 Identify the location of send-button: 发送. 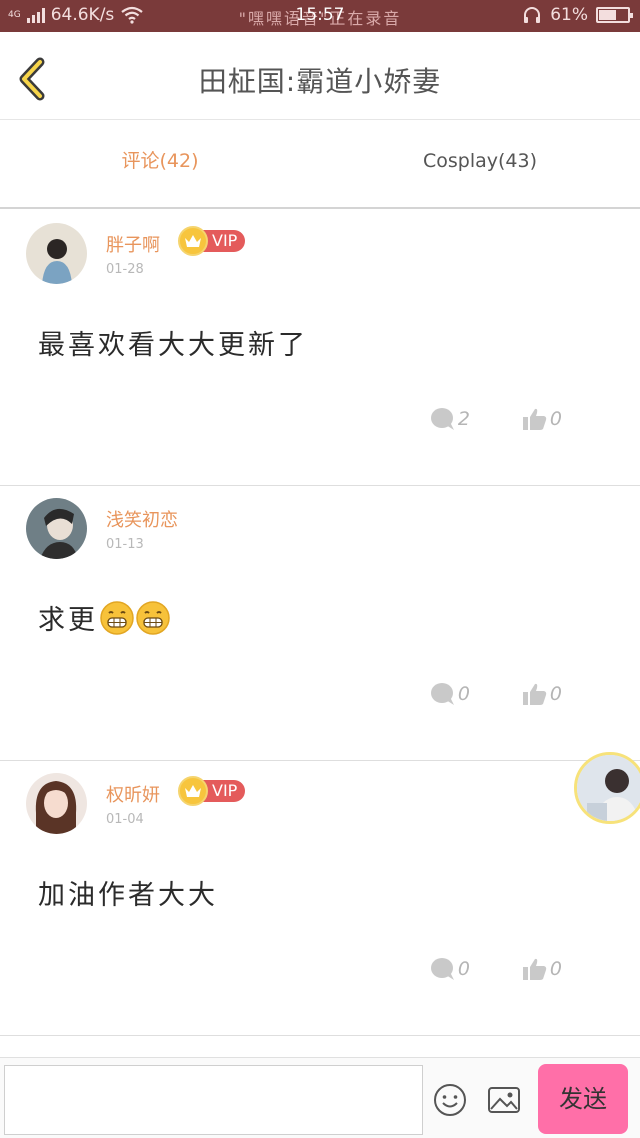
(583, 1099).